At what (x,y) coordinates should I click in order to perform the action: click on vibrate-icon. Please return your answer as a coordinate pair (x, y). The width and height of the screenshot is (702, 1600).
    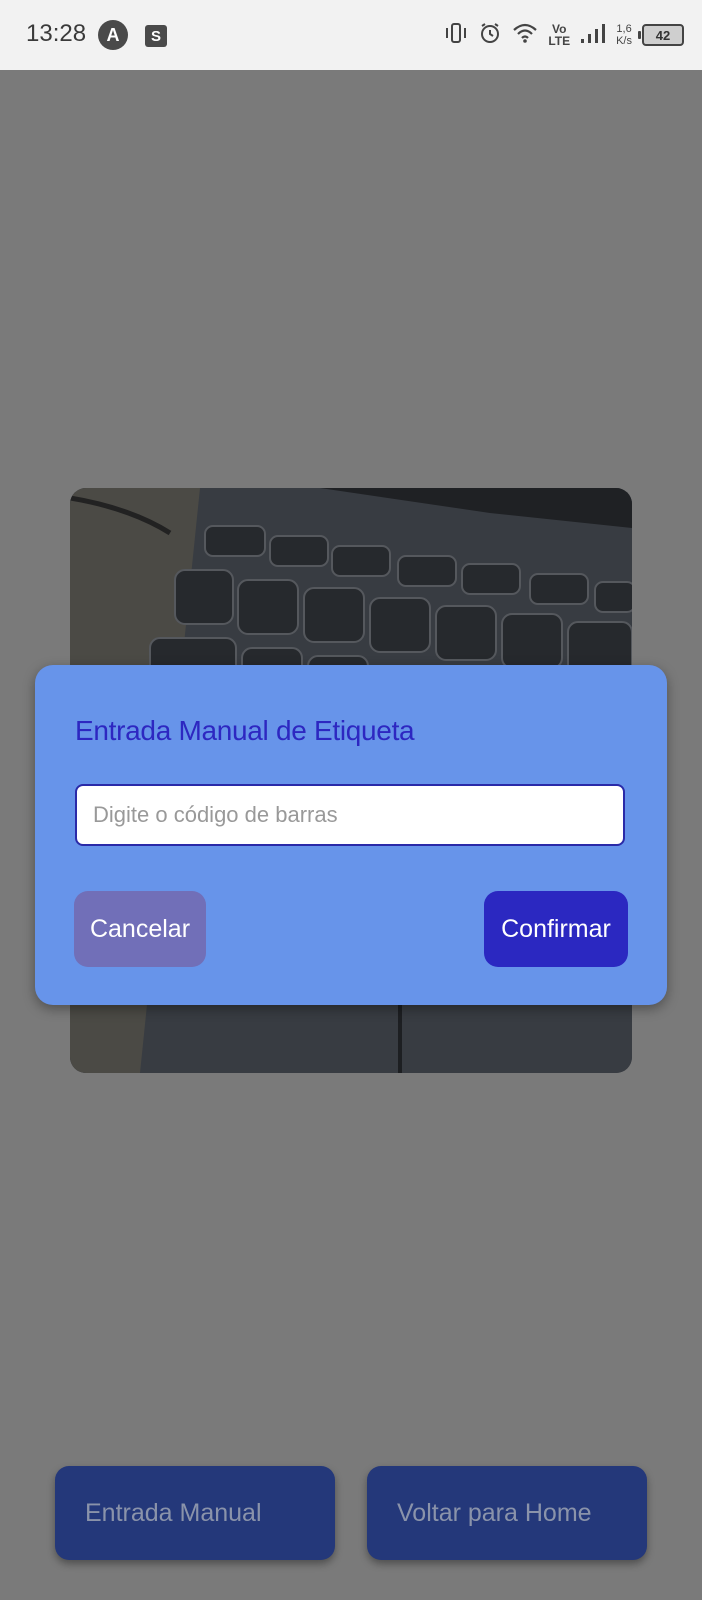
    Looking at the image, I should click on (456, 35).